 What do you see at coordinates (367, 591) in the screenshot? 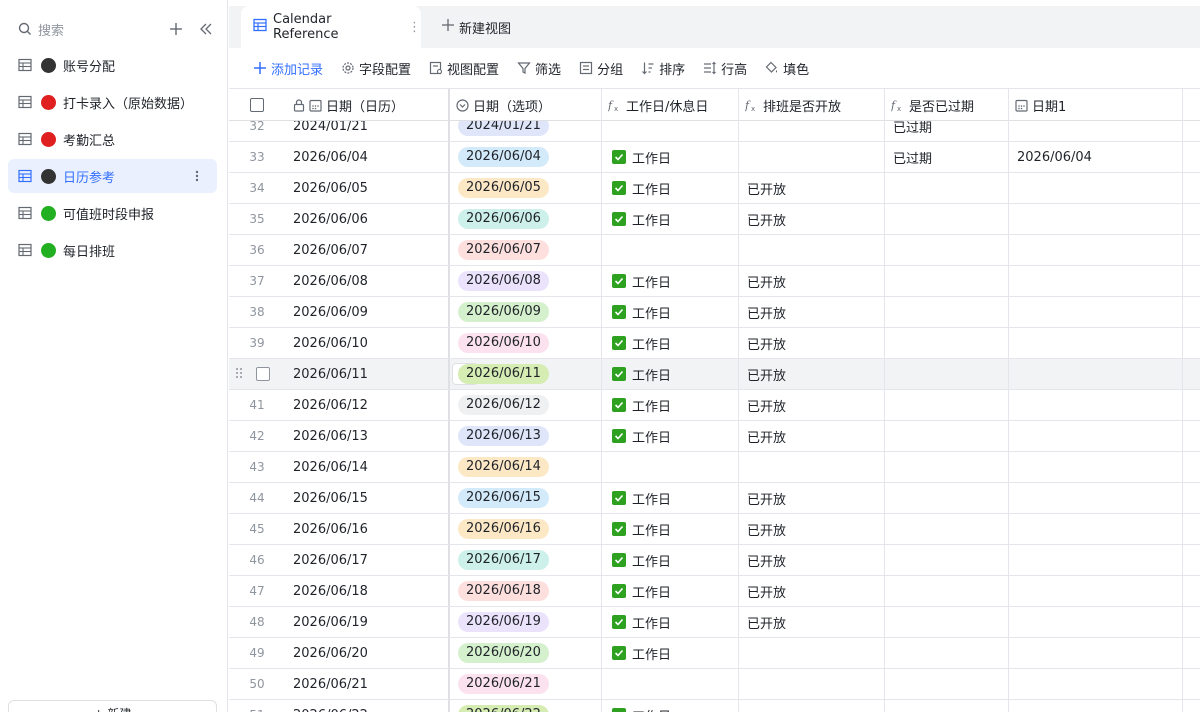
I see `cell-date-calendar: 2026/06/18` at bounding box center [367, 591].